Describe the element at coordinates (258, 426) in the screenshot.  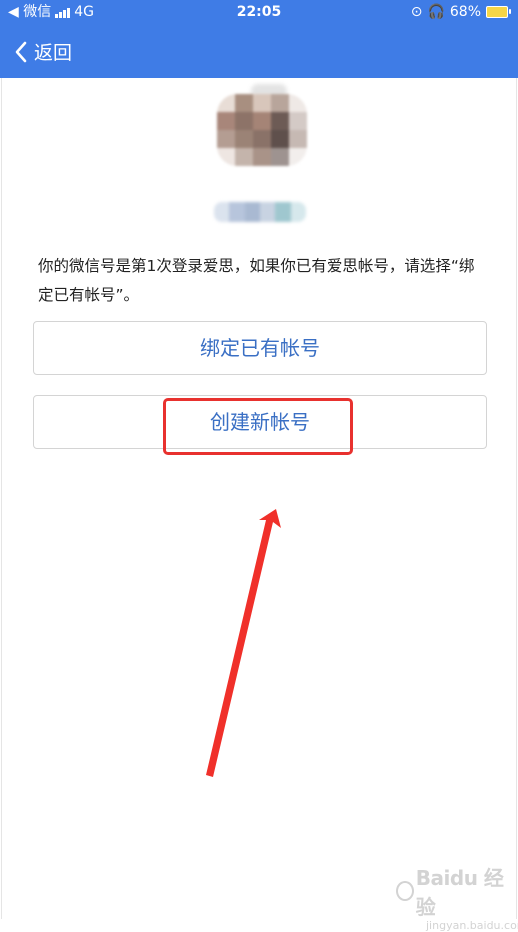
I see `annotation-highlight-box` at that location.